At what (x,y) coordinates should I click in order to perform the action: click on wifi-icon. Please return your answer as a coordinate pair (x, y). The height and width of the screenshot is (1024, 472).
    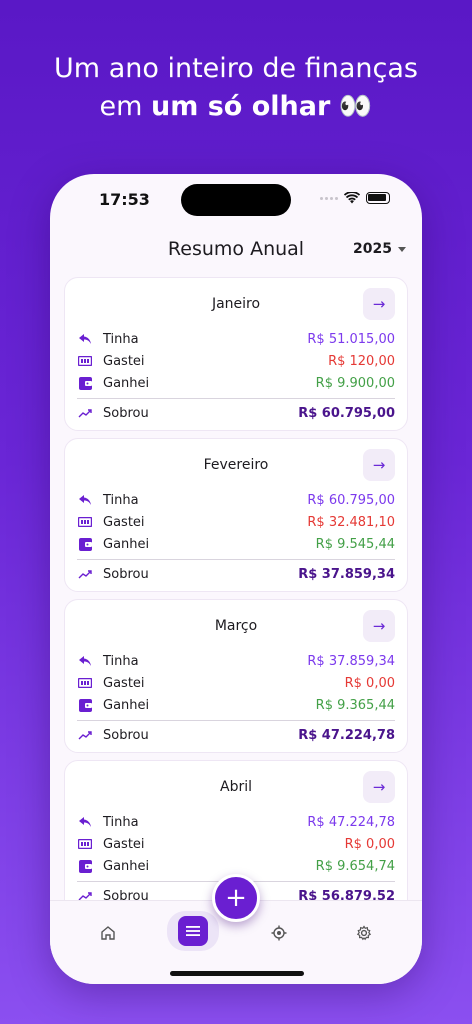
    Looking at the image, I should click on (352, 198).